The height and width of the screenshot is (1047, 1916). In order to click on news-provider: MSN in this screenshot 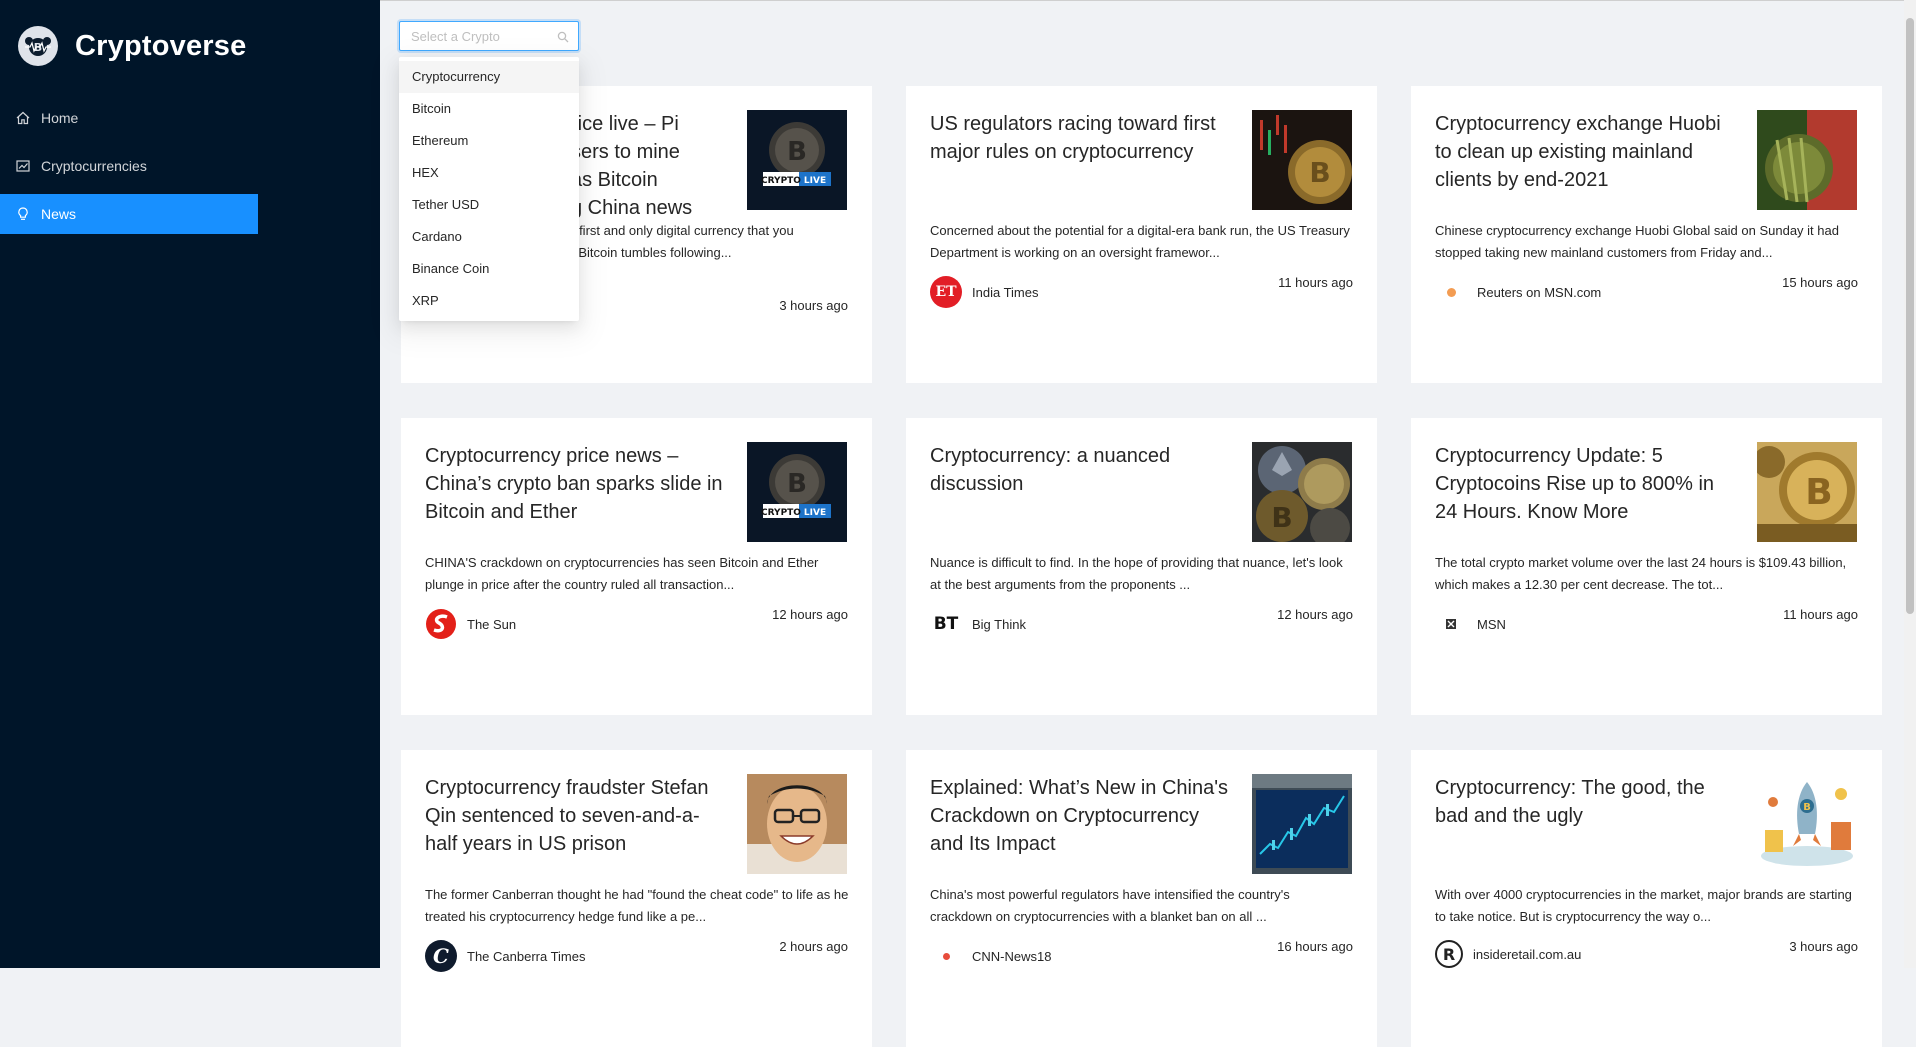, I will do `click(1470, 624)`.